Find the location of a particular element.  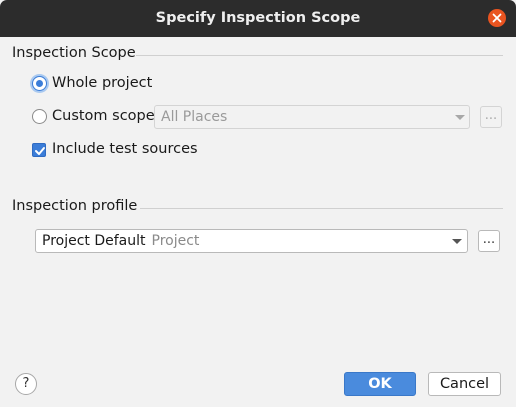

include-test-sources-checkbox is located at coordinates (39, 150).